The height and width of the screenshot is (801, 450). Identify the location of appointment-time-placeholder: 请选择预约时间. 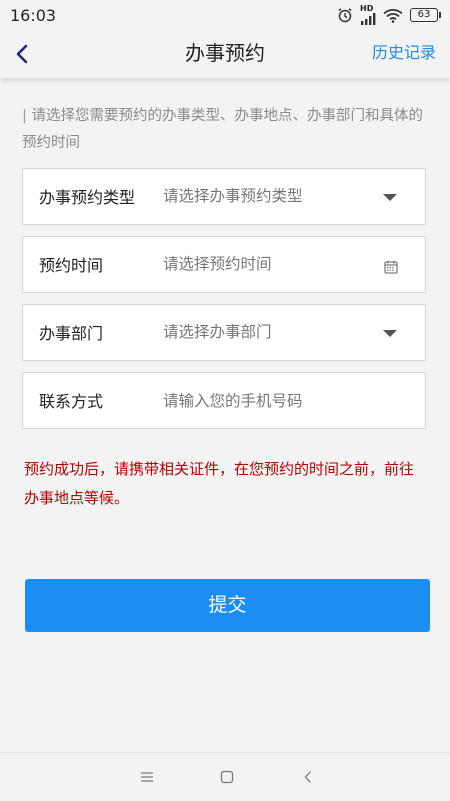
(217, 264).